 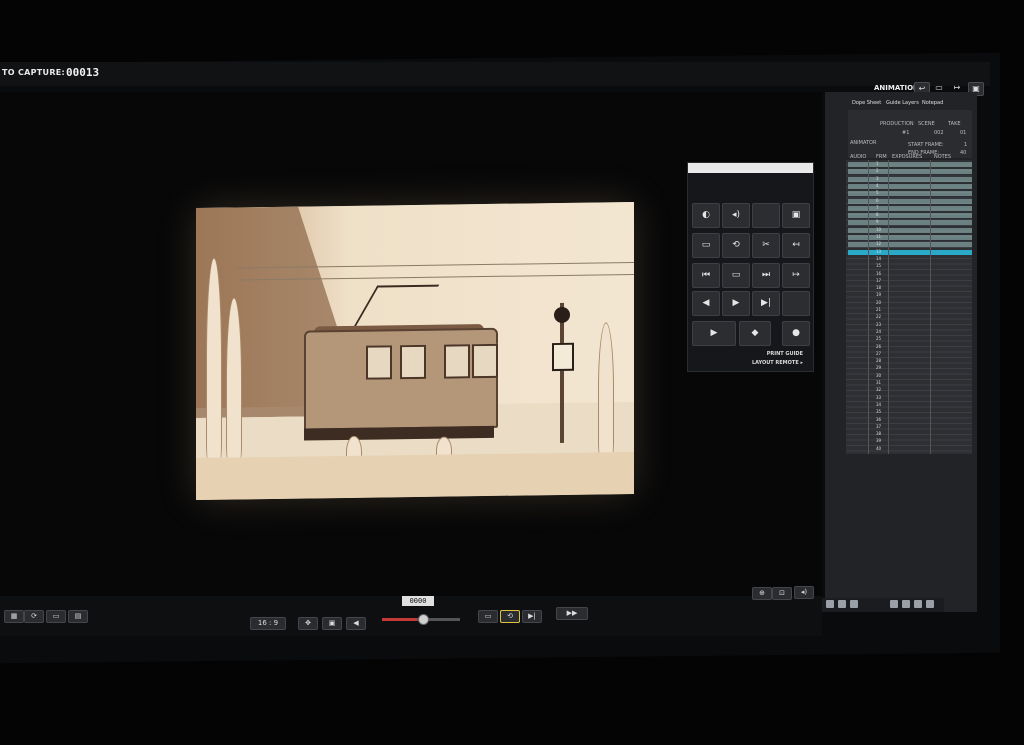 I want to click on frame-number: 2, so click(x=877, y=170).